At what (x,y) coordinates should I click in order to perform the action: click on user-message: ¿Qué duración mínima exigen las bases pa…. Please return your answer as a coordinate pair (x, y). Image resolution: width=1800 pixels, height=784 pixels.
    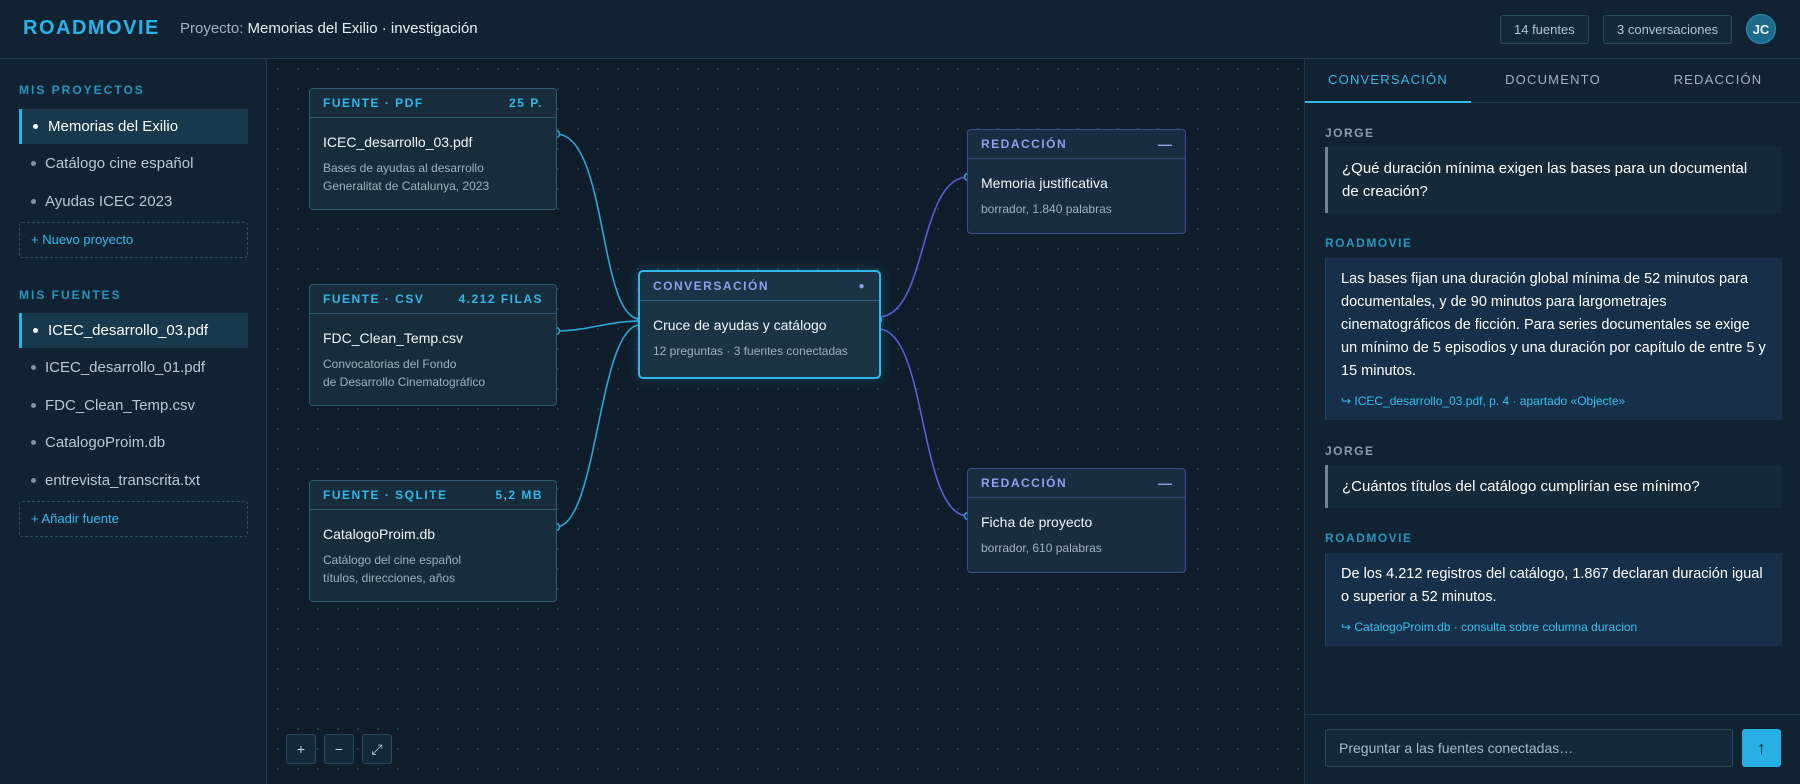
    Looking at the image, I should click on (1553, 180).